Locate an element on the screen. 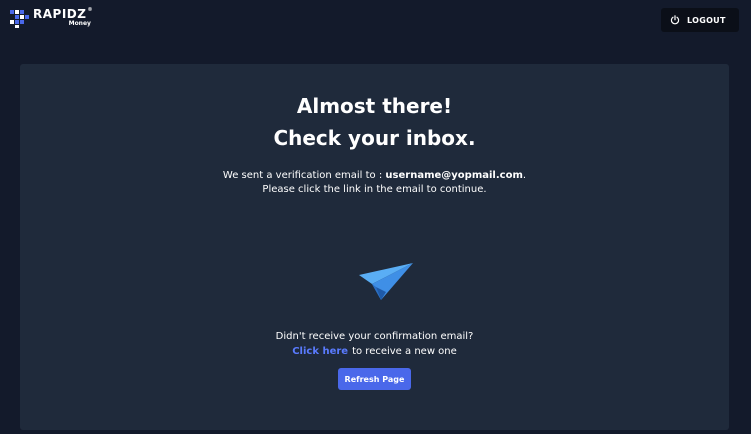  page-title-line2: Check your inbox. is located at coordinates (374, 138).